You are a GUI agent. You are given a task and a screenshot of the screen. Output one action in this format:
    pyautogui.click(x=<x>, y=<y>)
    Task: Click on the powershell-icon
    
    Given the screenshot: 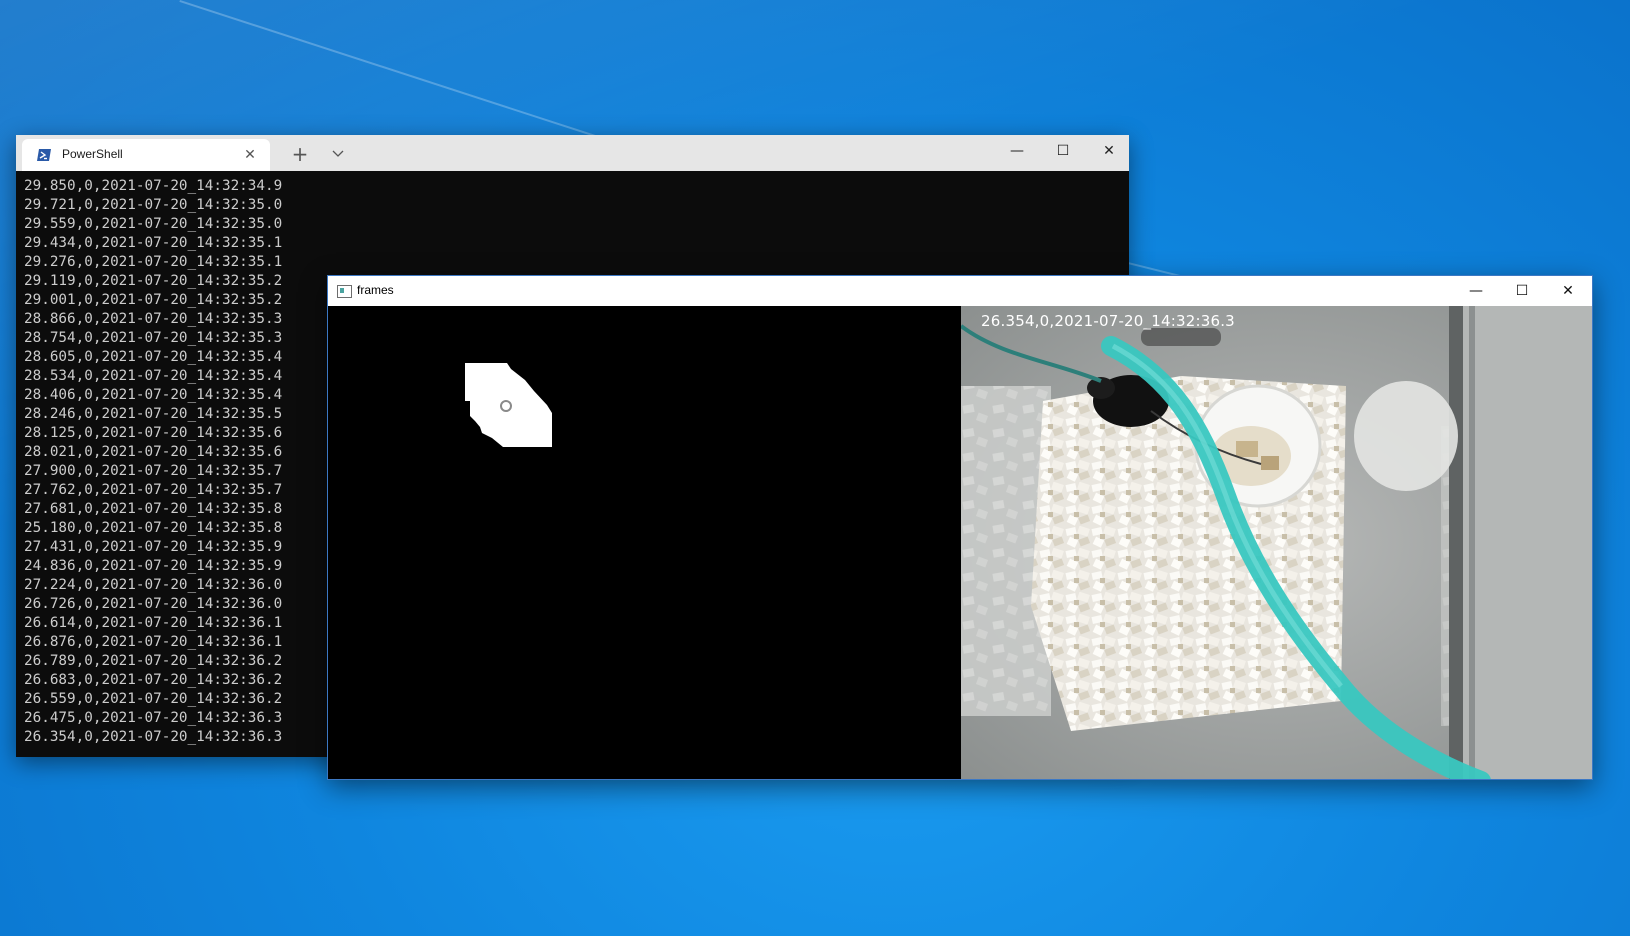 What is the action you would take?
    pyautogui.click(x=44, y=155)
    